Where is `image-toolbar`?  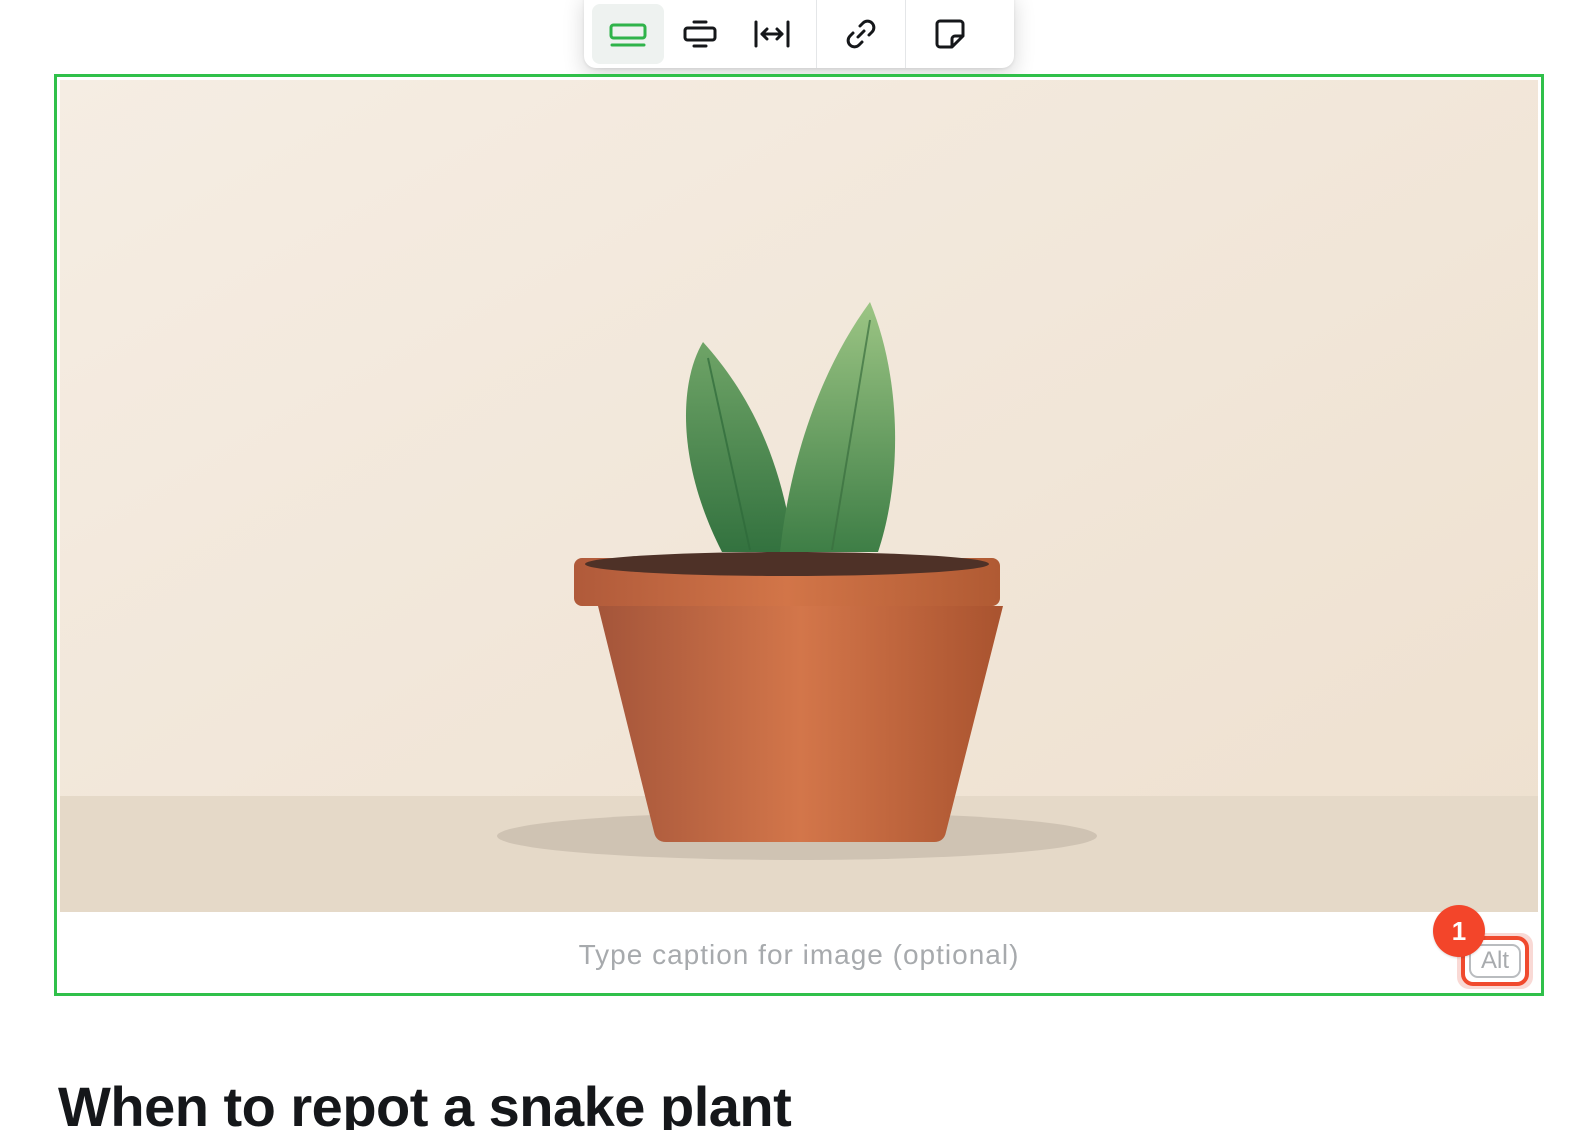
image-toolbar is located at coordinates (799, 34).